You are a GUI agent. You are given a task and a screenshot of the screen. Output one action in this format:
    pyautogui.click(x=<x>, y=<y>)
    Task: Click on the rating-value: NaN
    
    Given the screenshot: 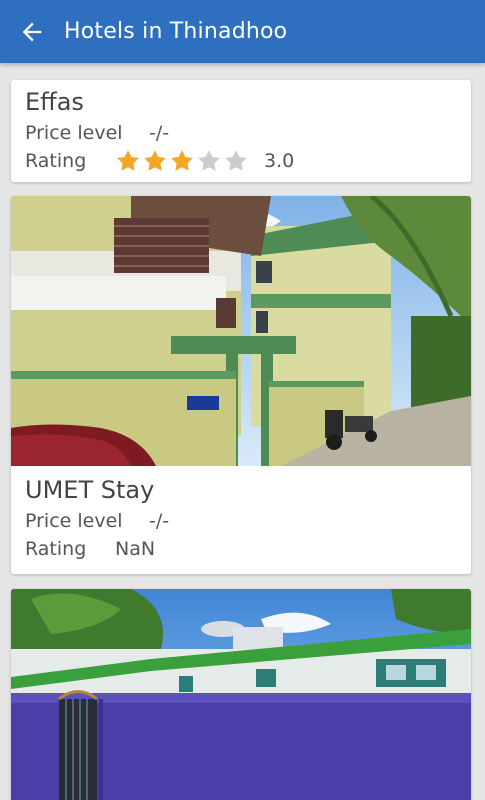 What is the action you would take?
    pyautogui.click(x=135, y=549)
    